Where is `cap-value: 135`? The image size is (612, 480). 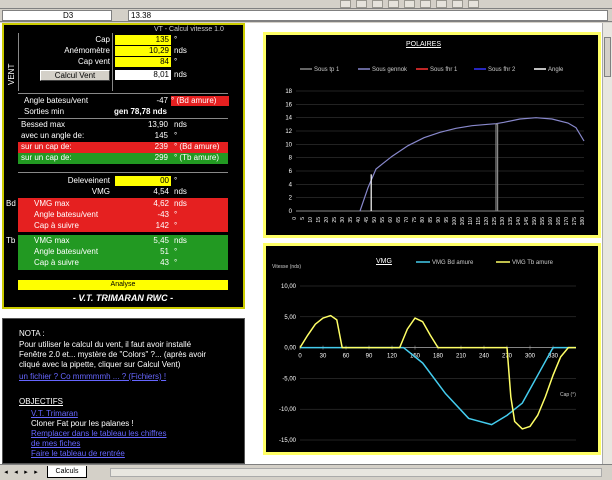 cap-value: 135 is located at coordinates (143, 40).